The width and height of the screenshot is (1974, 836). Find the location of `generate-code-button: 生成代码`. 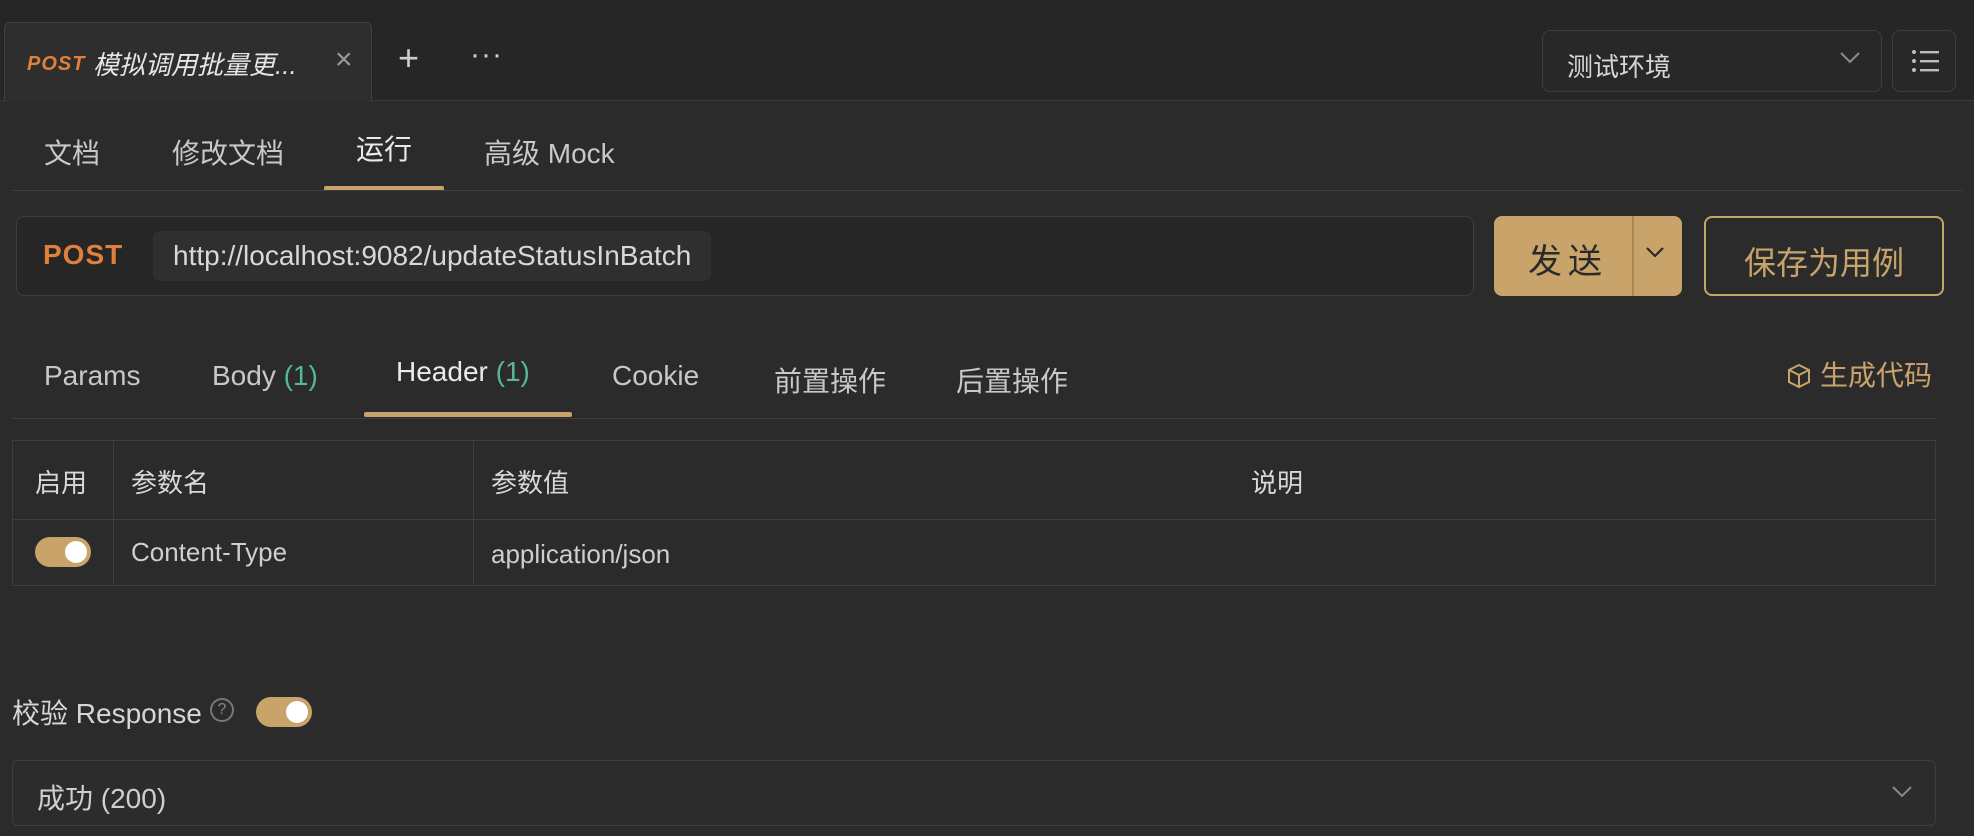

generate-code-button: 生成代码 is located at coordinates (1859, 374).